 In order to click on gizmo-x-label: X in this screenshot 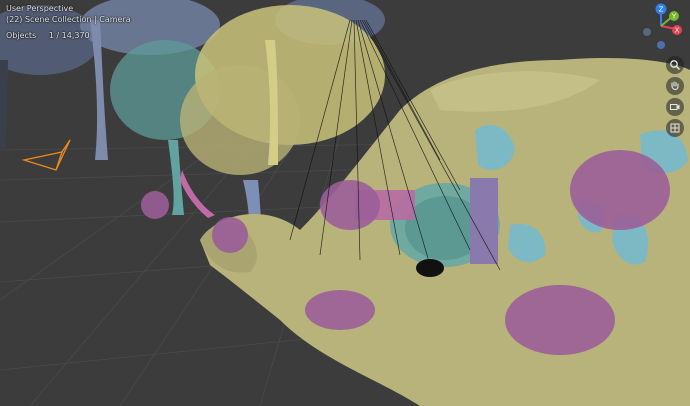, I will do `click(677, 31)`.